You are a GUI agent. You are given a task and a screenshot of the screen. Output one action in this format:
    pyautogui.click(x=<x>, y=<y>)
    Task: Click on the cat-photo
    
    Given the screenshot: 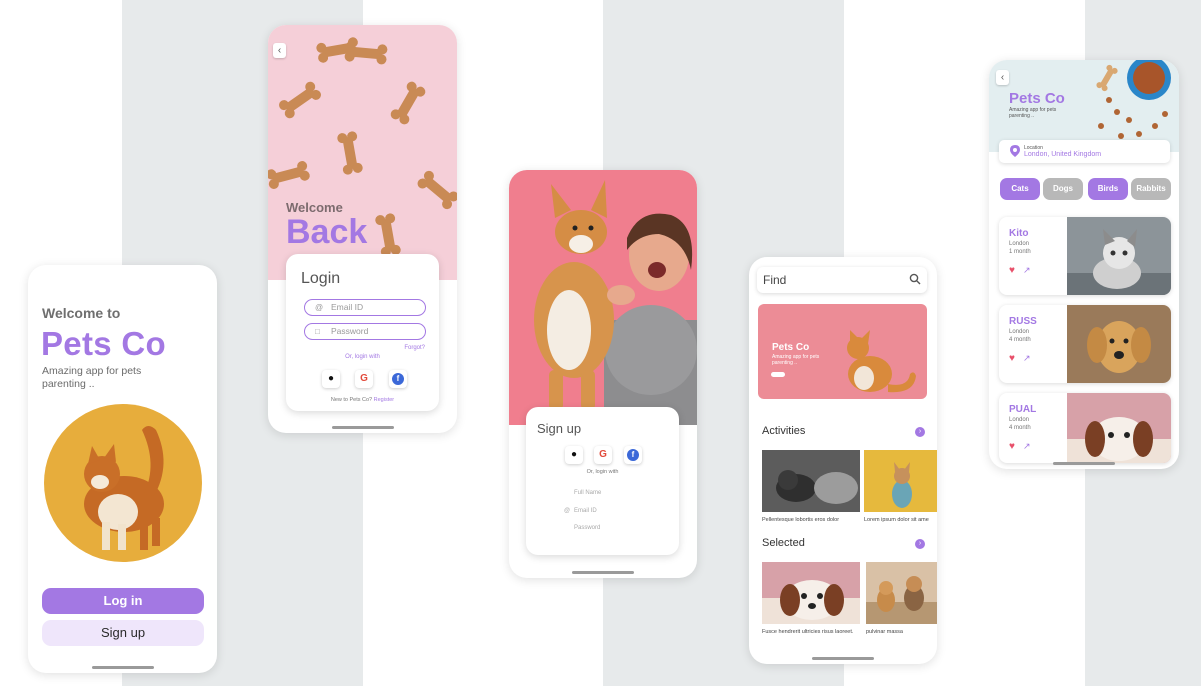 What is the action you would take?
    pyautogui.click(x=123, y=483)
    